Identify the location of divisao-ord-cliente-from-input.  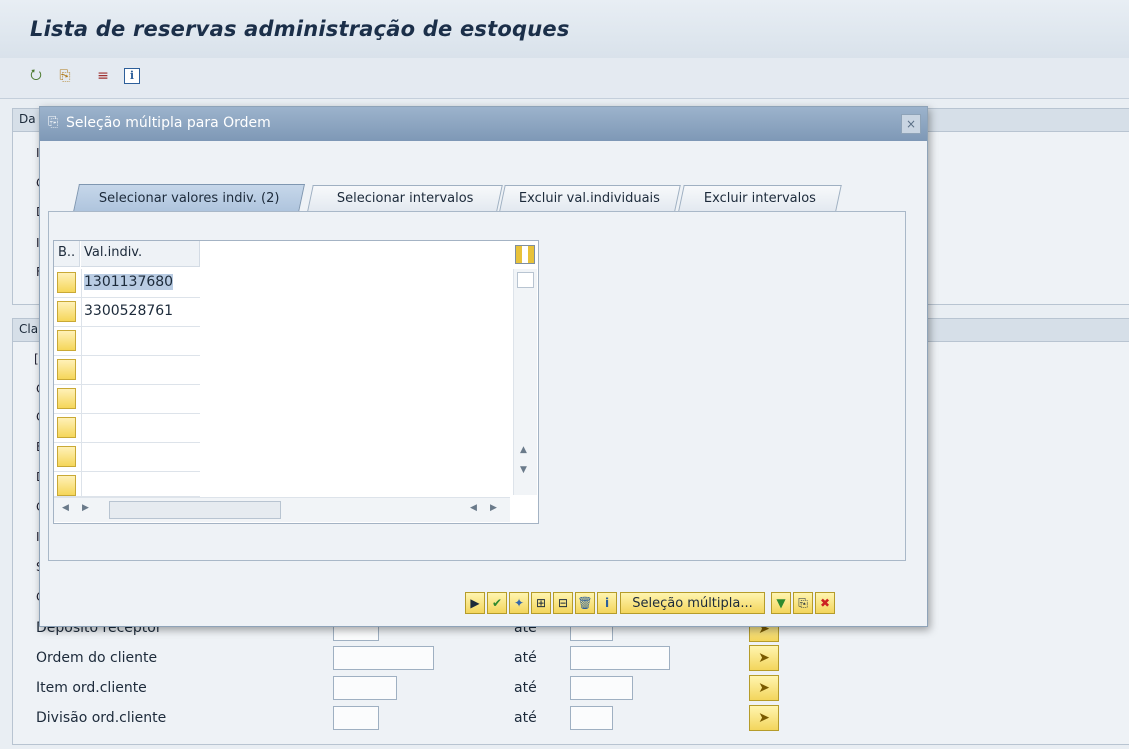
(356, 718).